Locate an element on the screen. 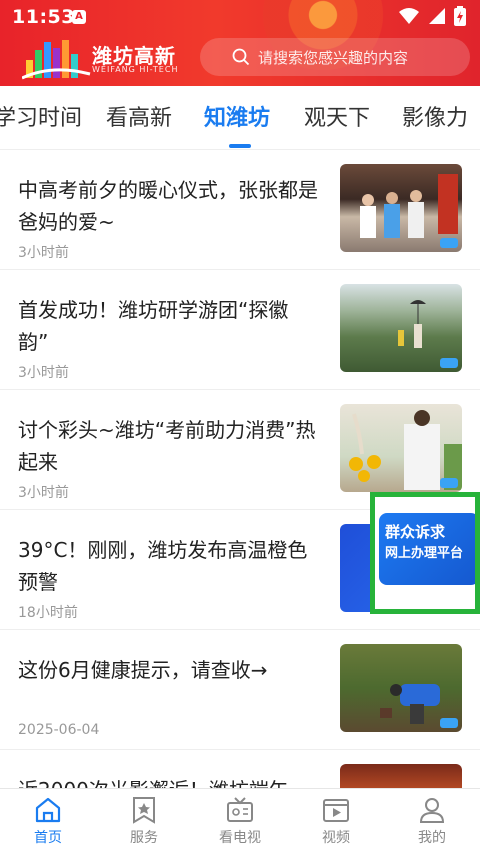  nav-video-label: 视频 is located at coordinates (336, 838).